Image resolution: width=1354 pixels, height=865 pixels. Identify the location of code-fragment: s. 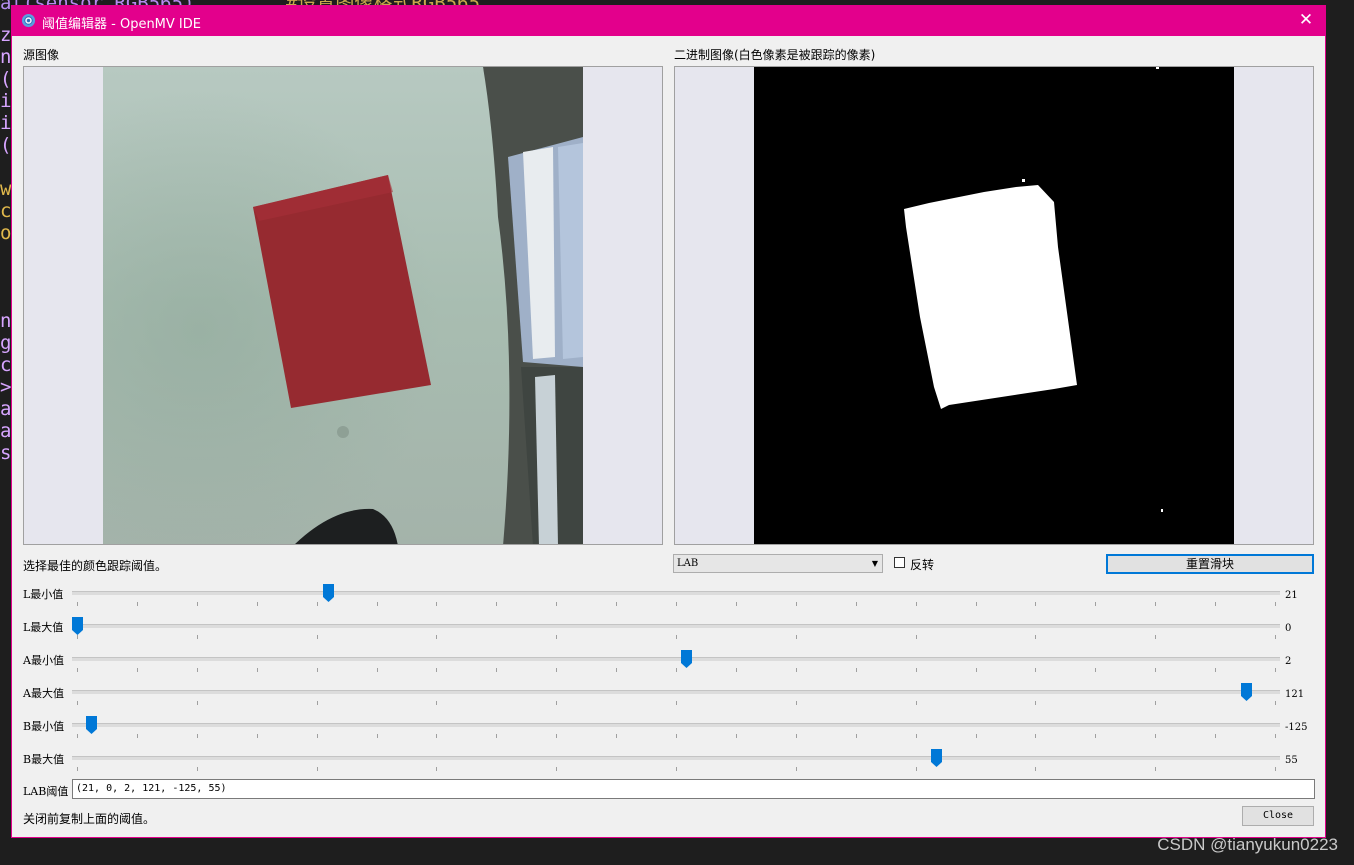
(6, 453).